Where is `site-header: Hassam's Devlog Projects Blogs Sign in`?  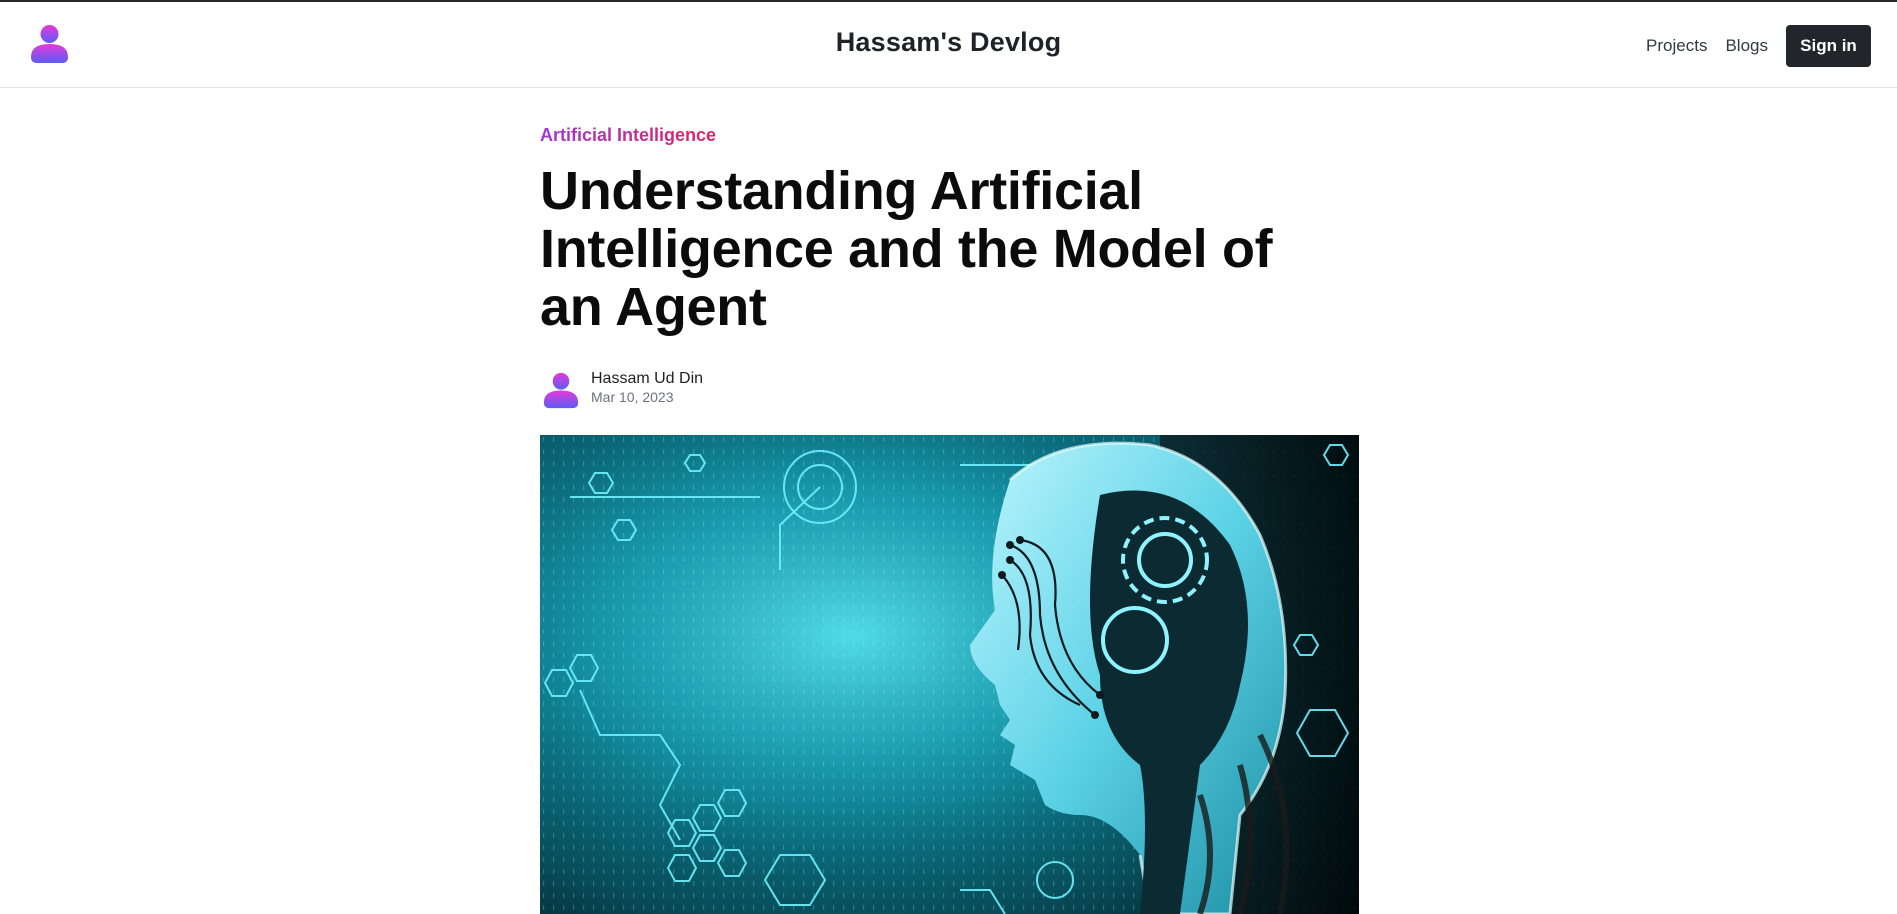
site-header: Hassam's Devlog Projects Blogs Sign in is located at coordinates (948, 45).